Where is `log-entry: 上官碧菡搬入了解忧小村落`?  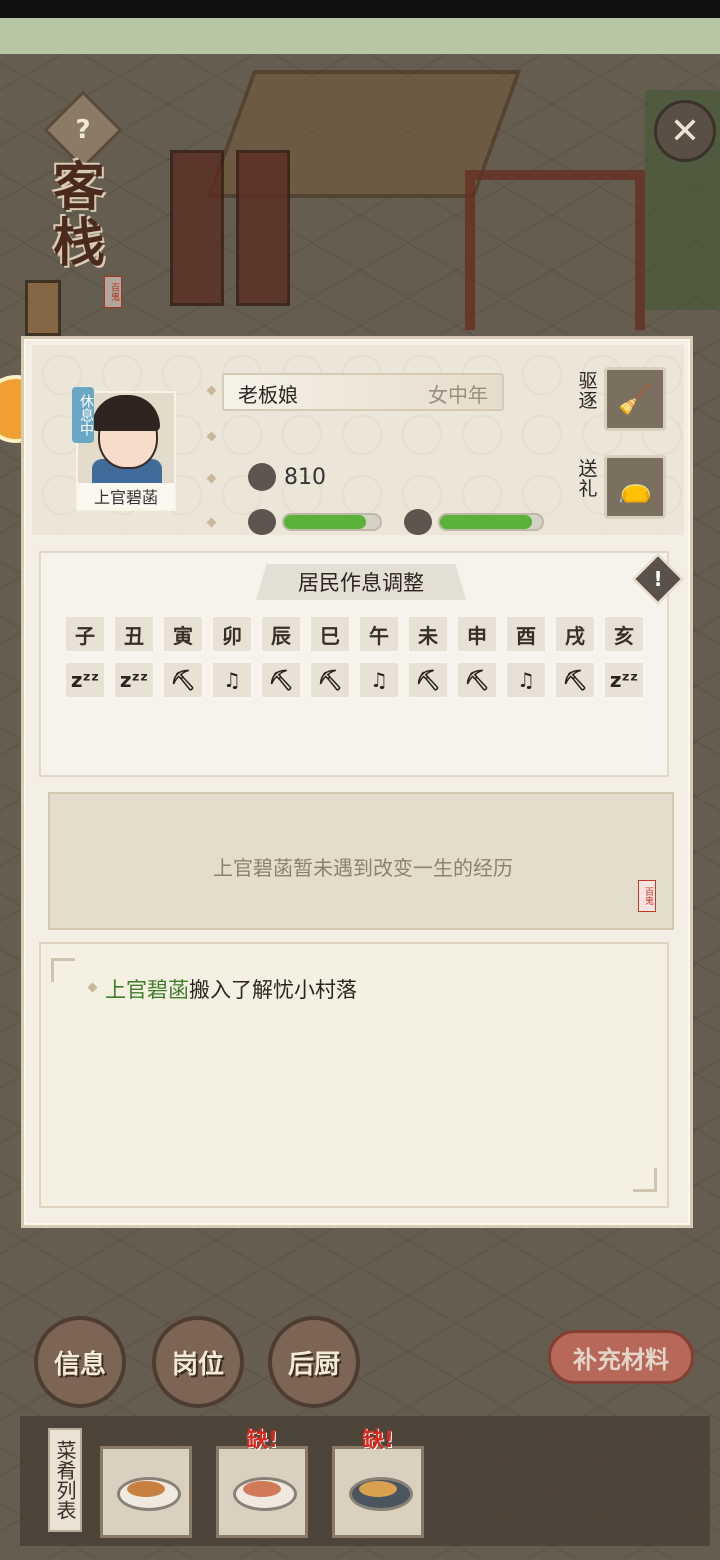 log-entry: 上官碧菡搬入了解忧小村落 is located at coordinates (231, 989).